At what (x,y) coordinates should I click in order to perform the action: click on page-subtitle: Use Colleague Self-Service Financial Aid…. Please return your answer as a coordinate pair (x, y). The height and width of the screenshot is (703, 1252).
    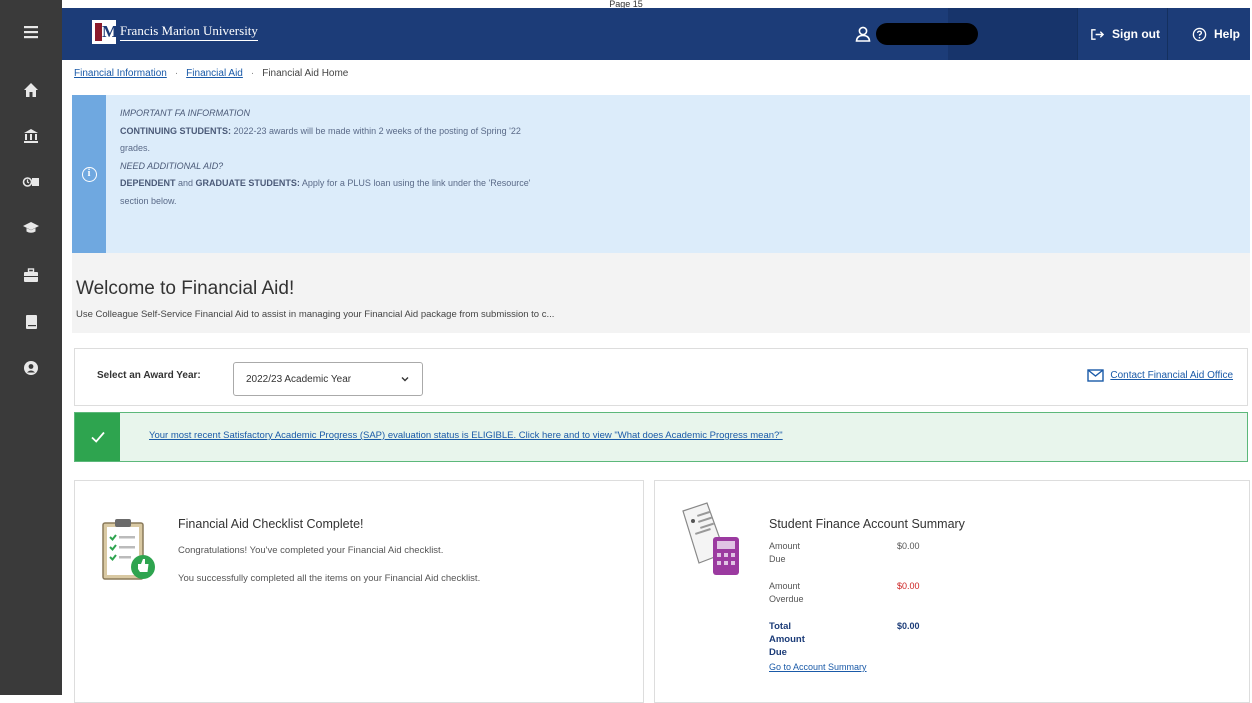
    Looking at the image, I should click on (315, 314).